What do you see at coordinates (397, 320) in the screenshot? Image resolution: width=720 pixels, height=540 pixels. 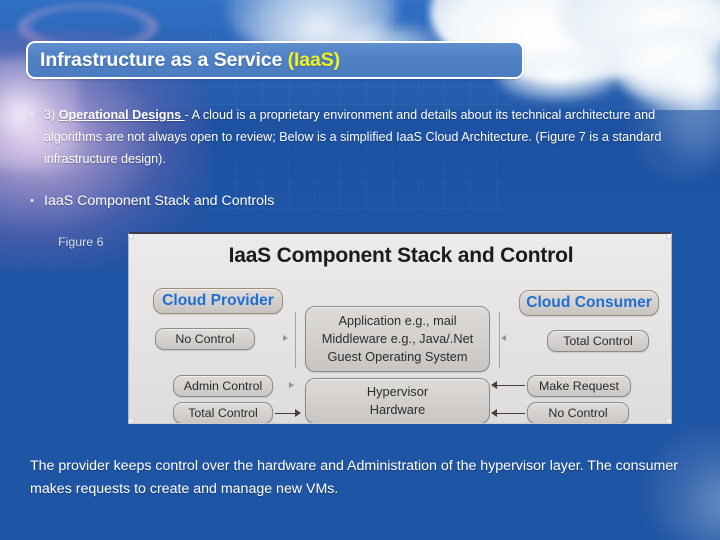 I see `stack-line-application: Application e.g., mail` at bounding box center [397, 320].